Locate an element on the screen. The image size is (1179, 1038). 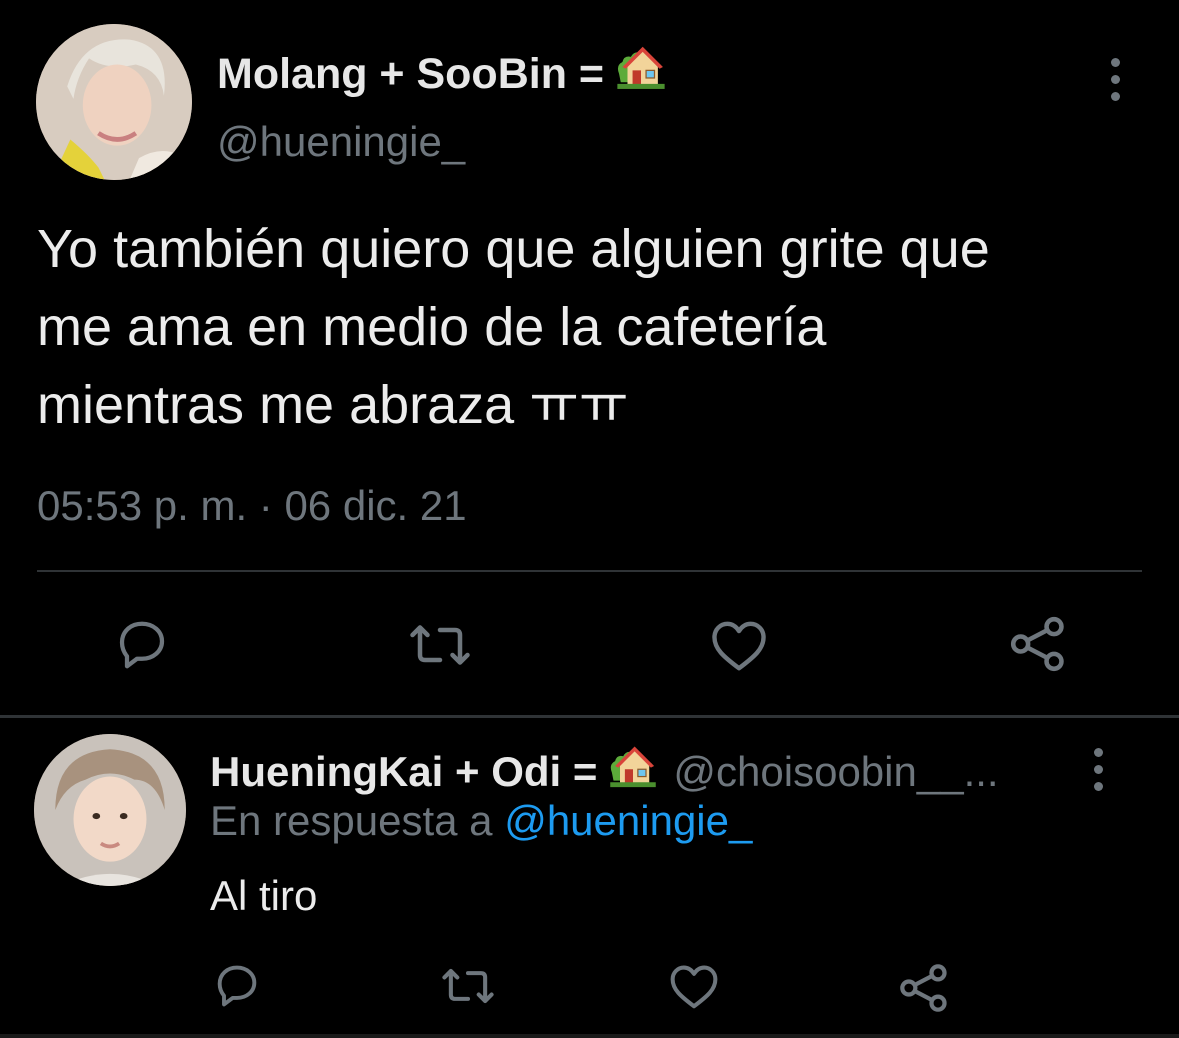
reply-like-button is located at coordinates (694, 986).